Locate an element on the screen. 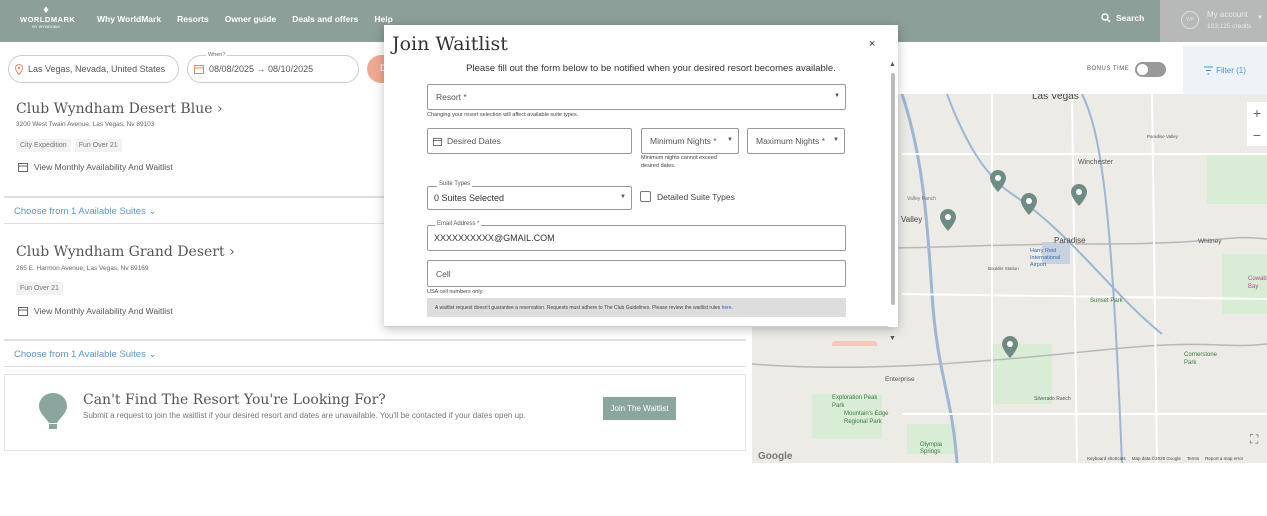 The image size is (1267, 516). resort-select: Resort * ▼ is located at coordinates (636, 97).